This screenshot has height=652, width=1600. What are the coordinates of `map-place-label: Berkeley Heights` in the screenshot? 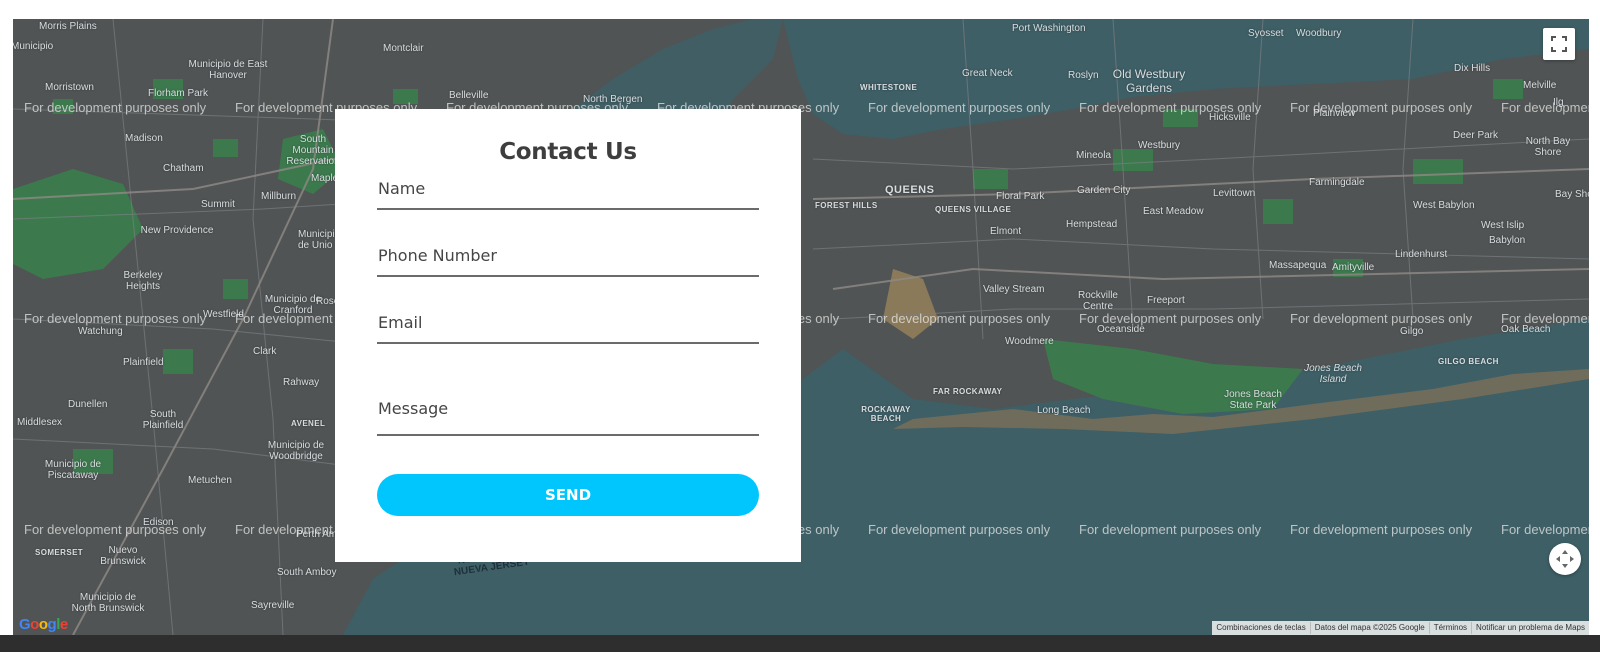 It's located at (143, 281).